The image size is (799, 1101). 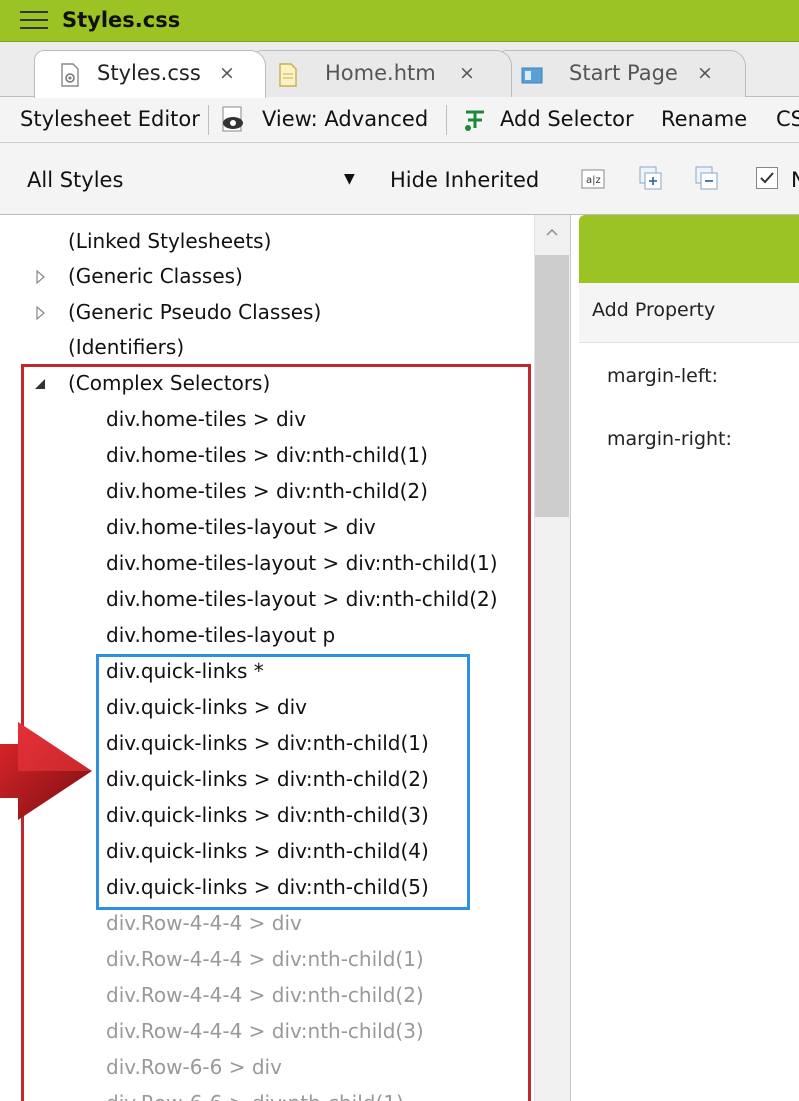 What do you see at coordinates (121, 20) in the screenshot?
I see `window-title: Styles.css` at bounding box center [121, 20].